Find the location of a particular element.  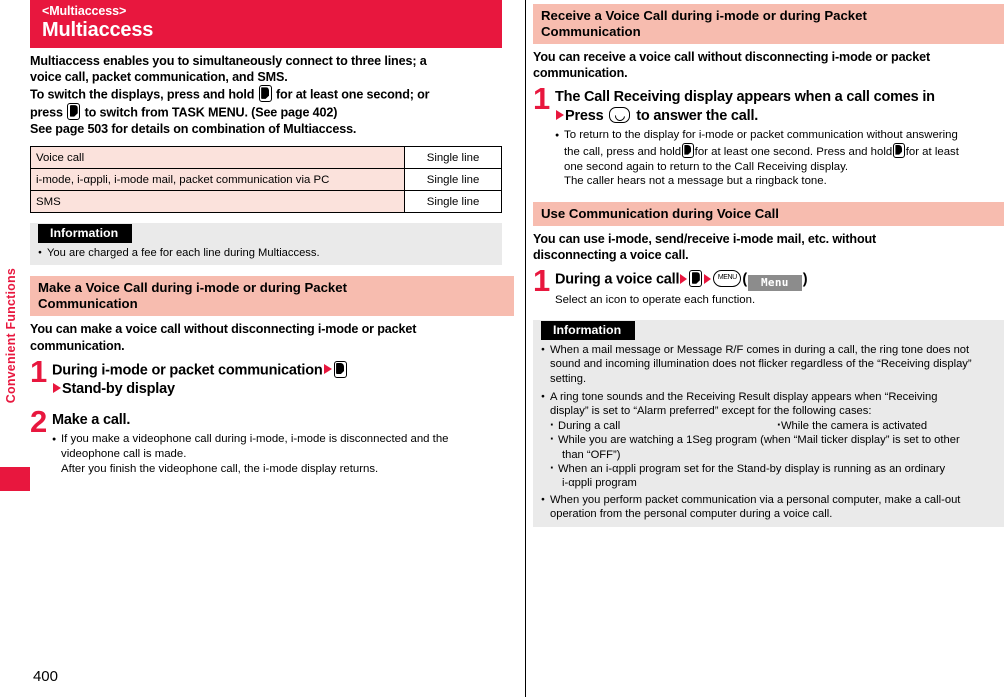

information-header: Information is located at coordinates (85, 234).